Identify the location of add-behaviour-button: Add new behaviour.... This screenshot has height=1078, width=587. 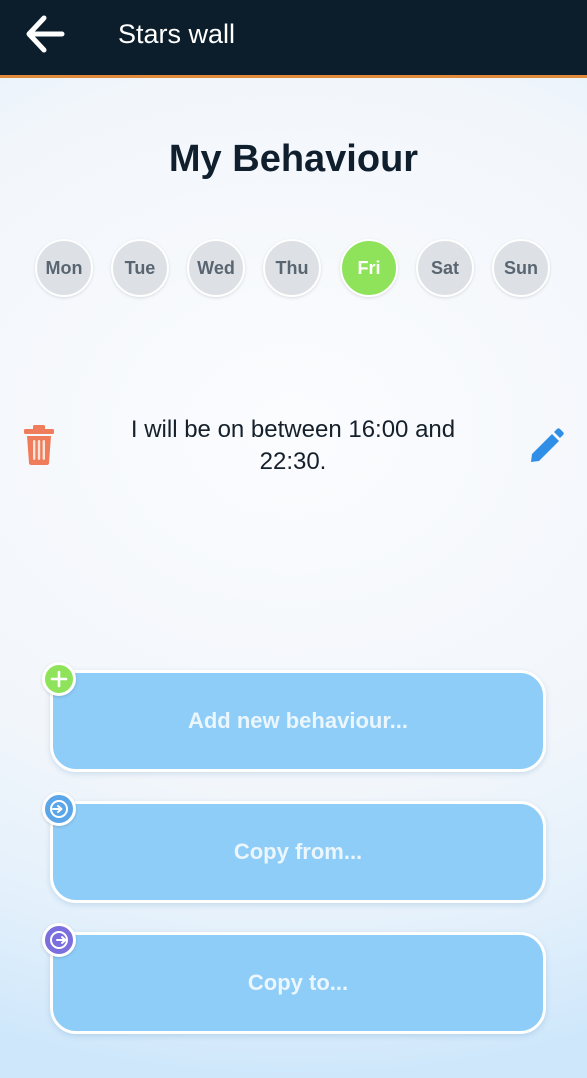
(298, 721).